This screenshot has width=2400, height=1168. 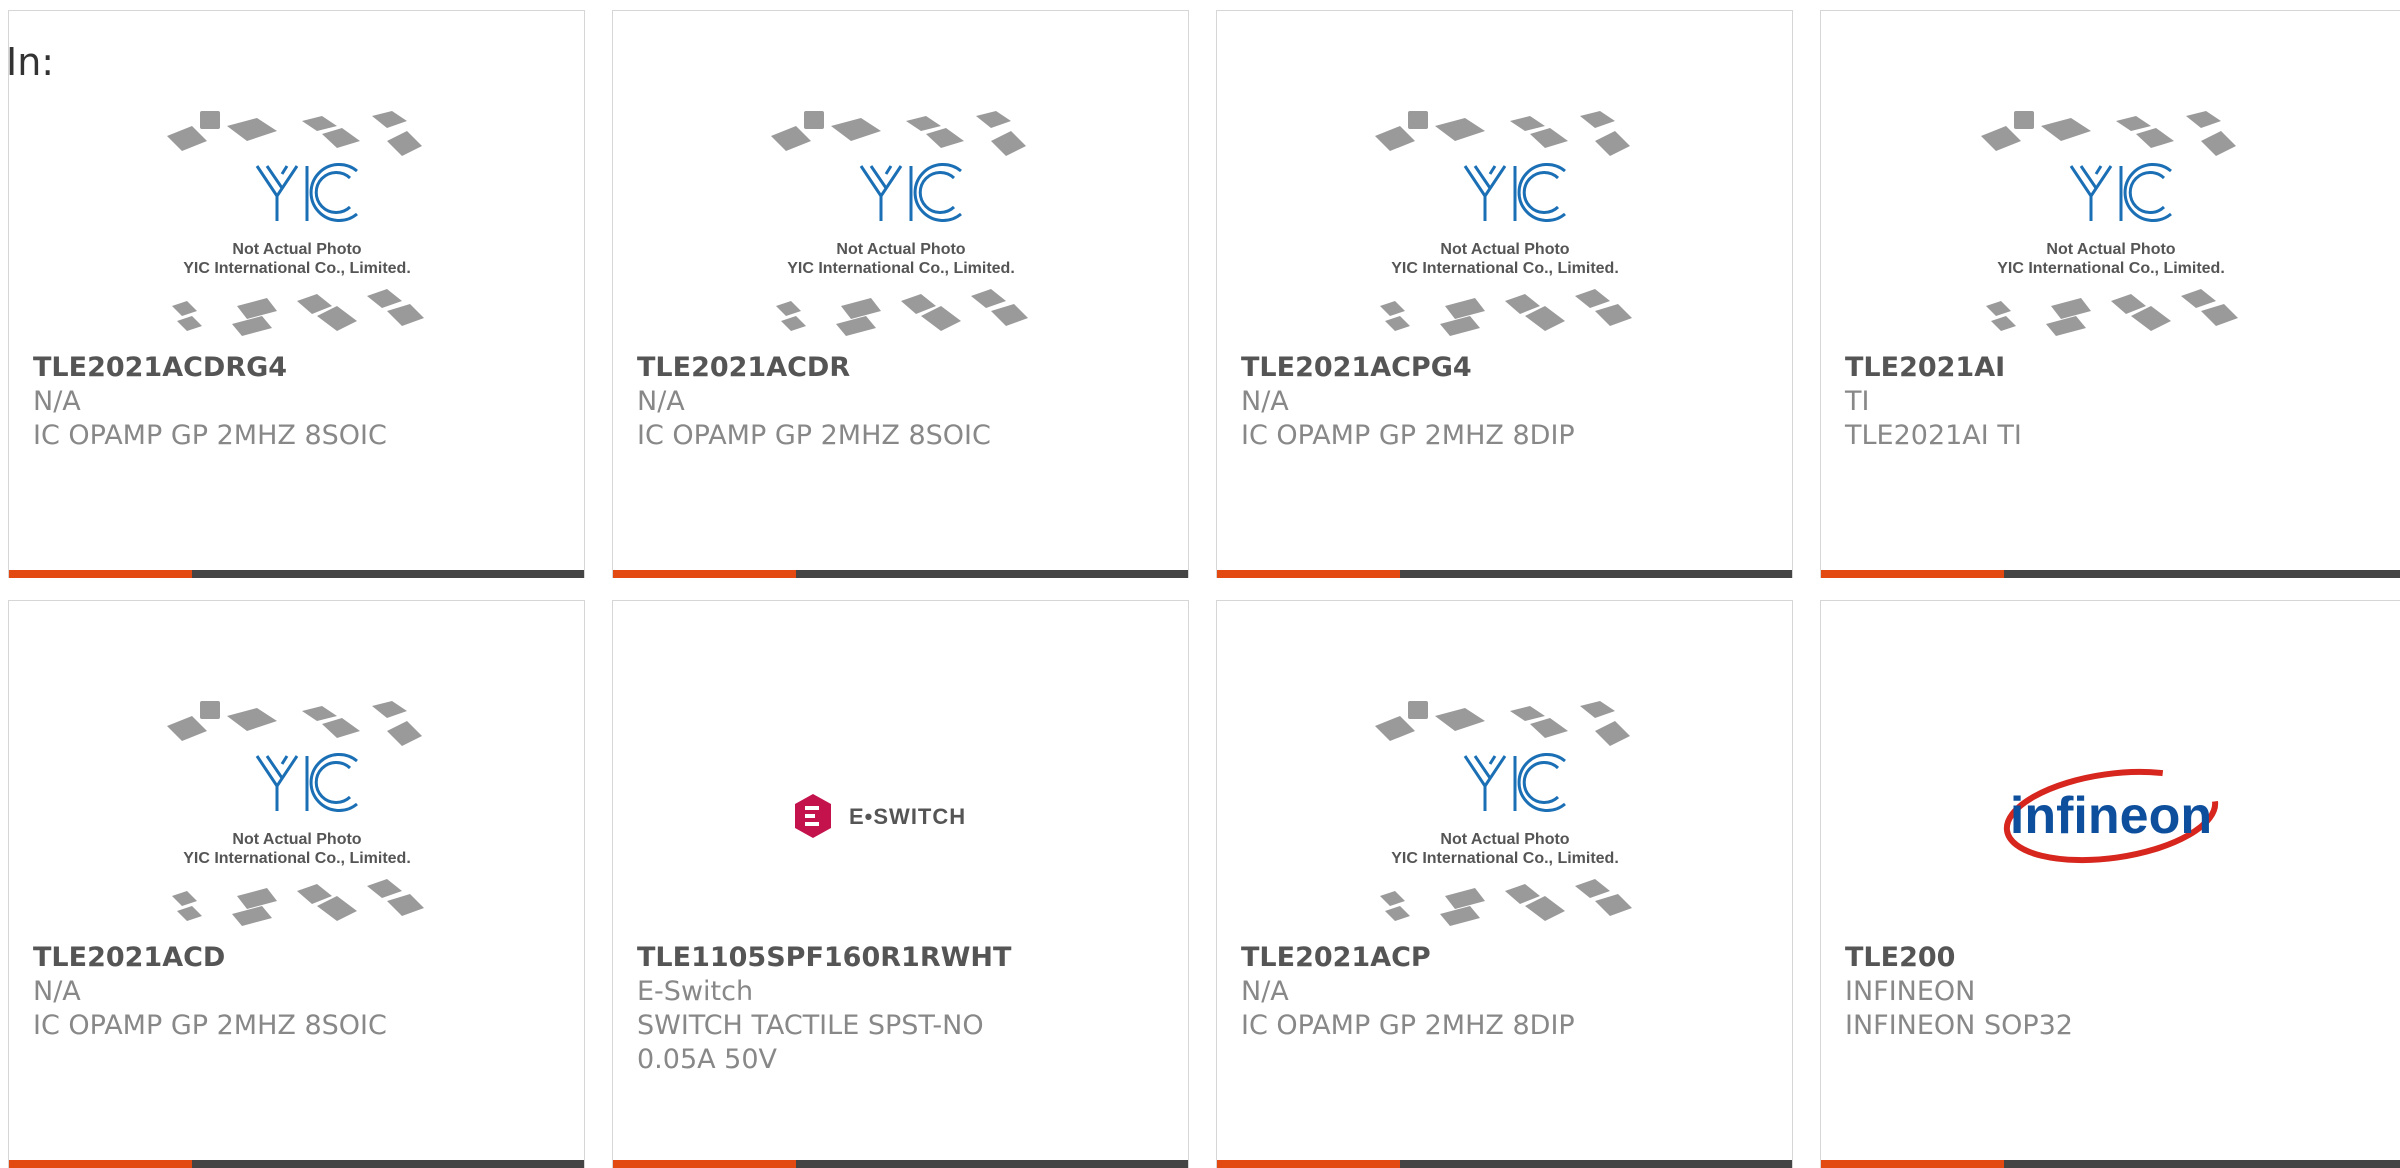 I want to click on infineon-logo-icon: infineon, so click(x=2110, y=816).